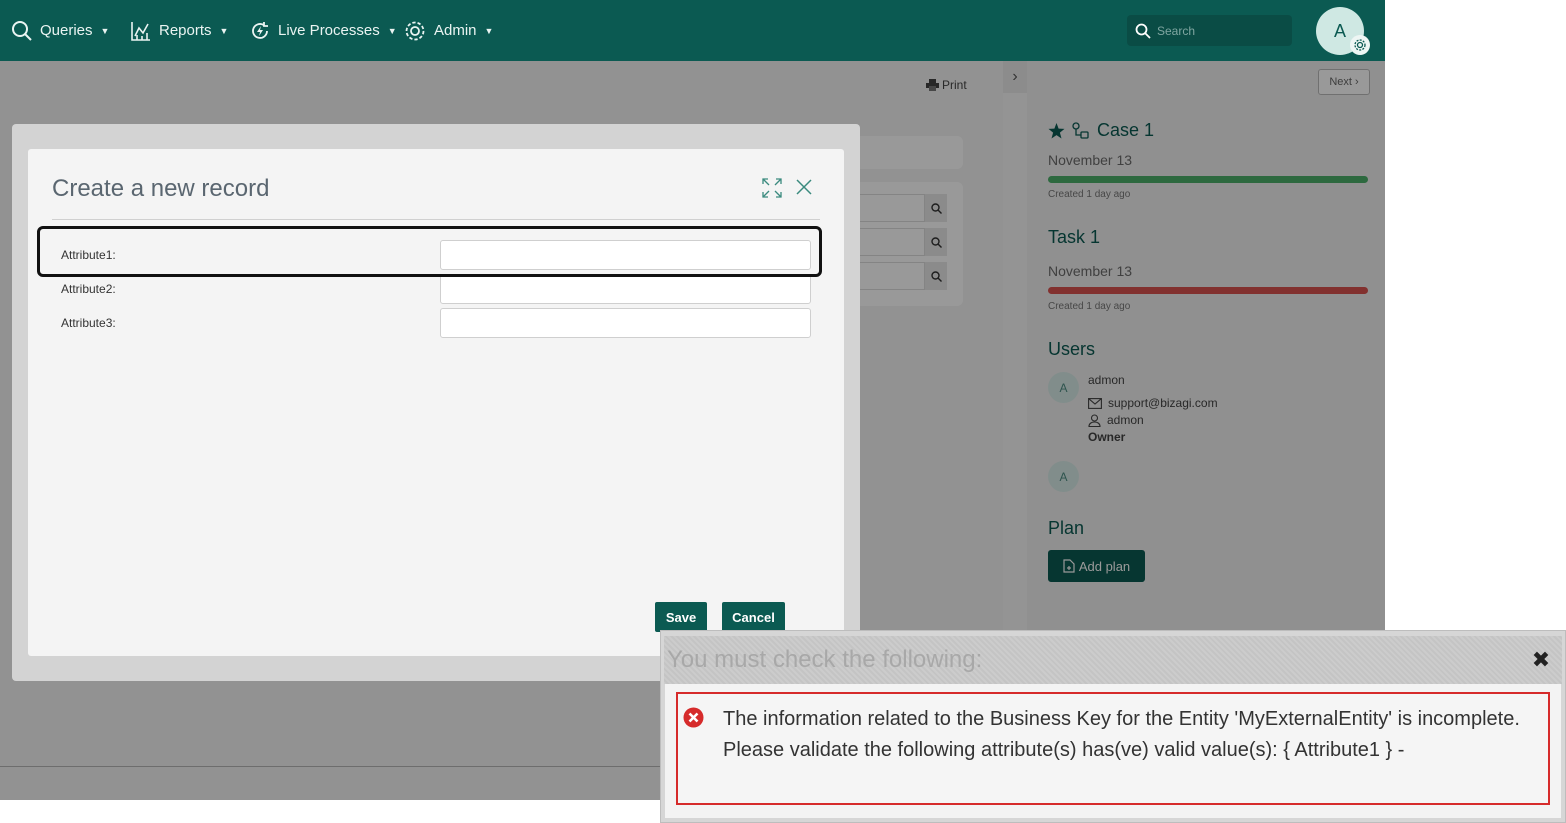  Describe the element at coordinates (1217, 30) in the screenshot. I see `search-input` at that location.